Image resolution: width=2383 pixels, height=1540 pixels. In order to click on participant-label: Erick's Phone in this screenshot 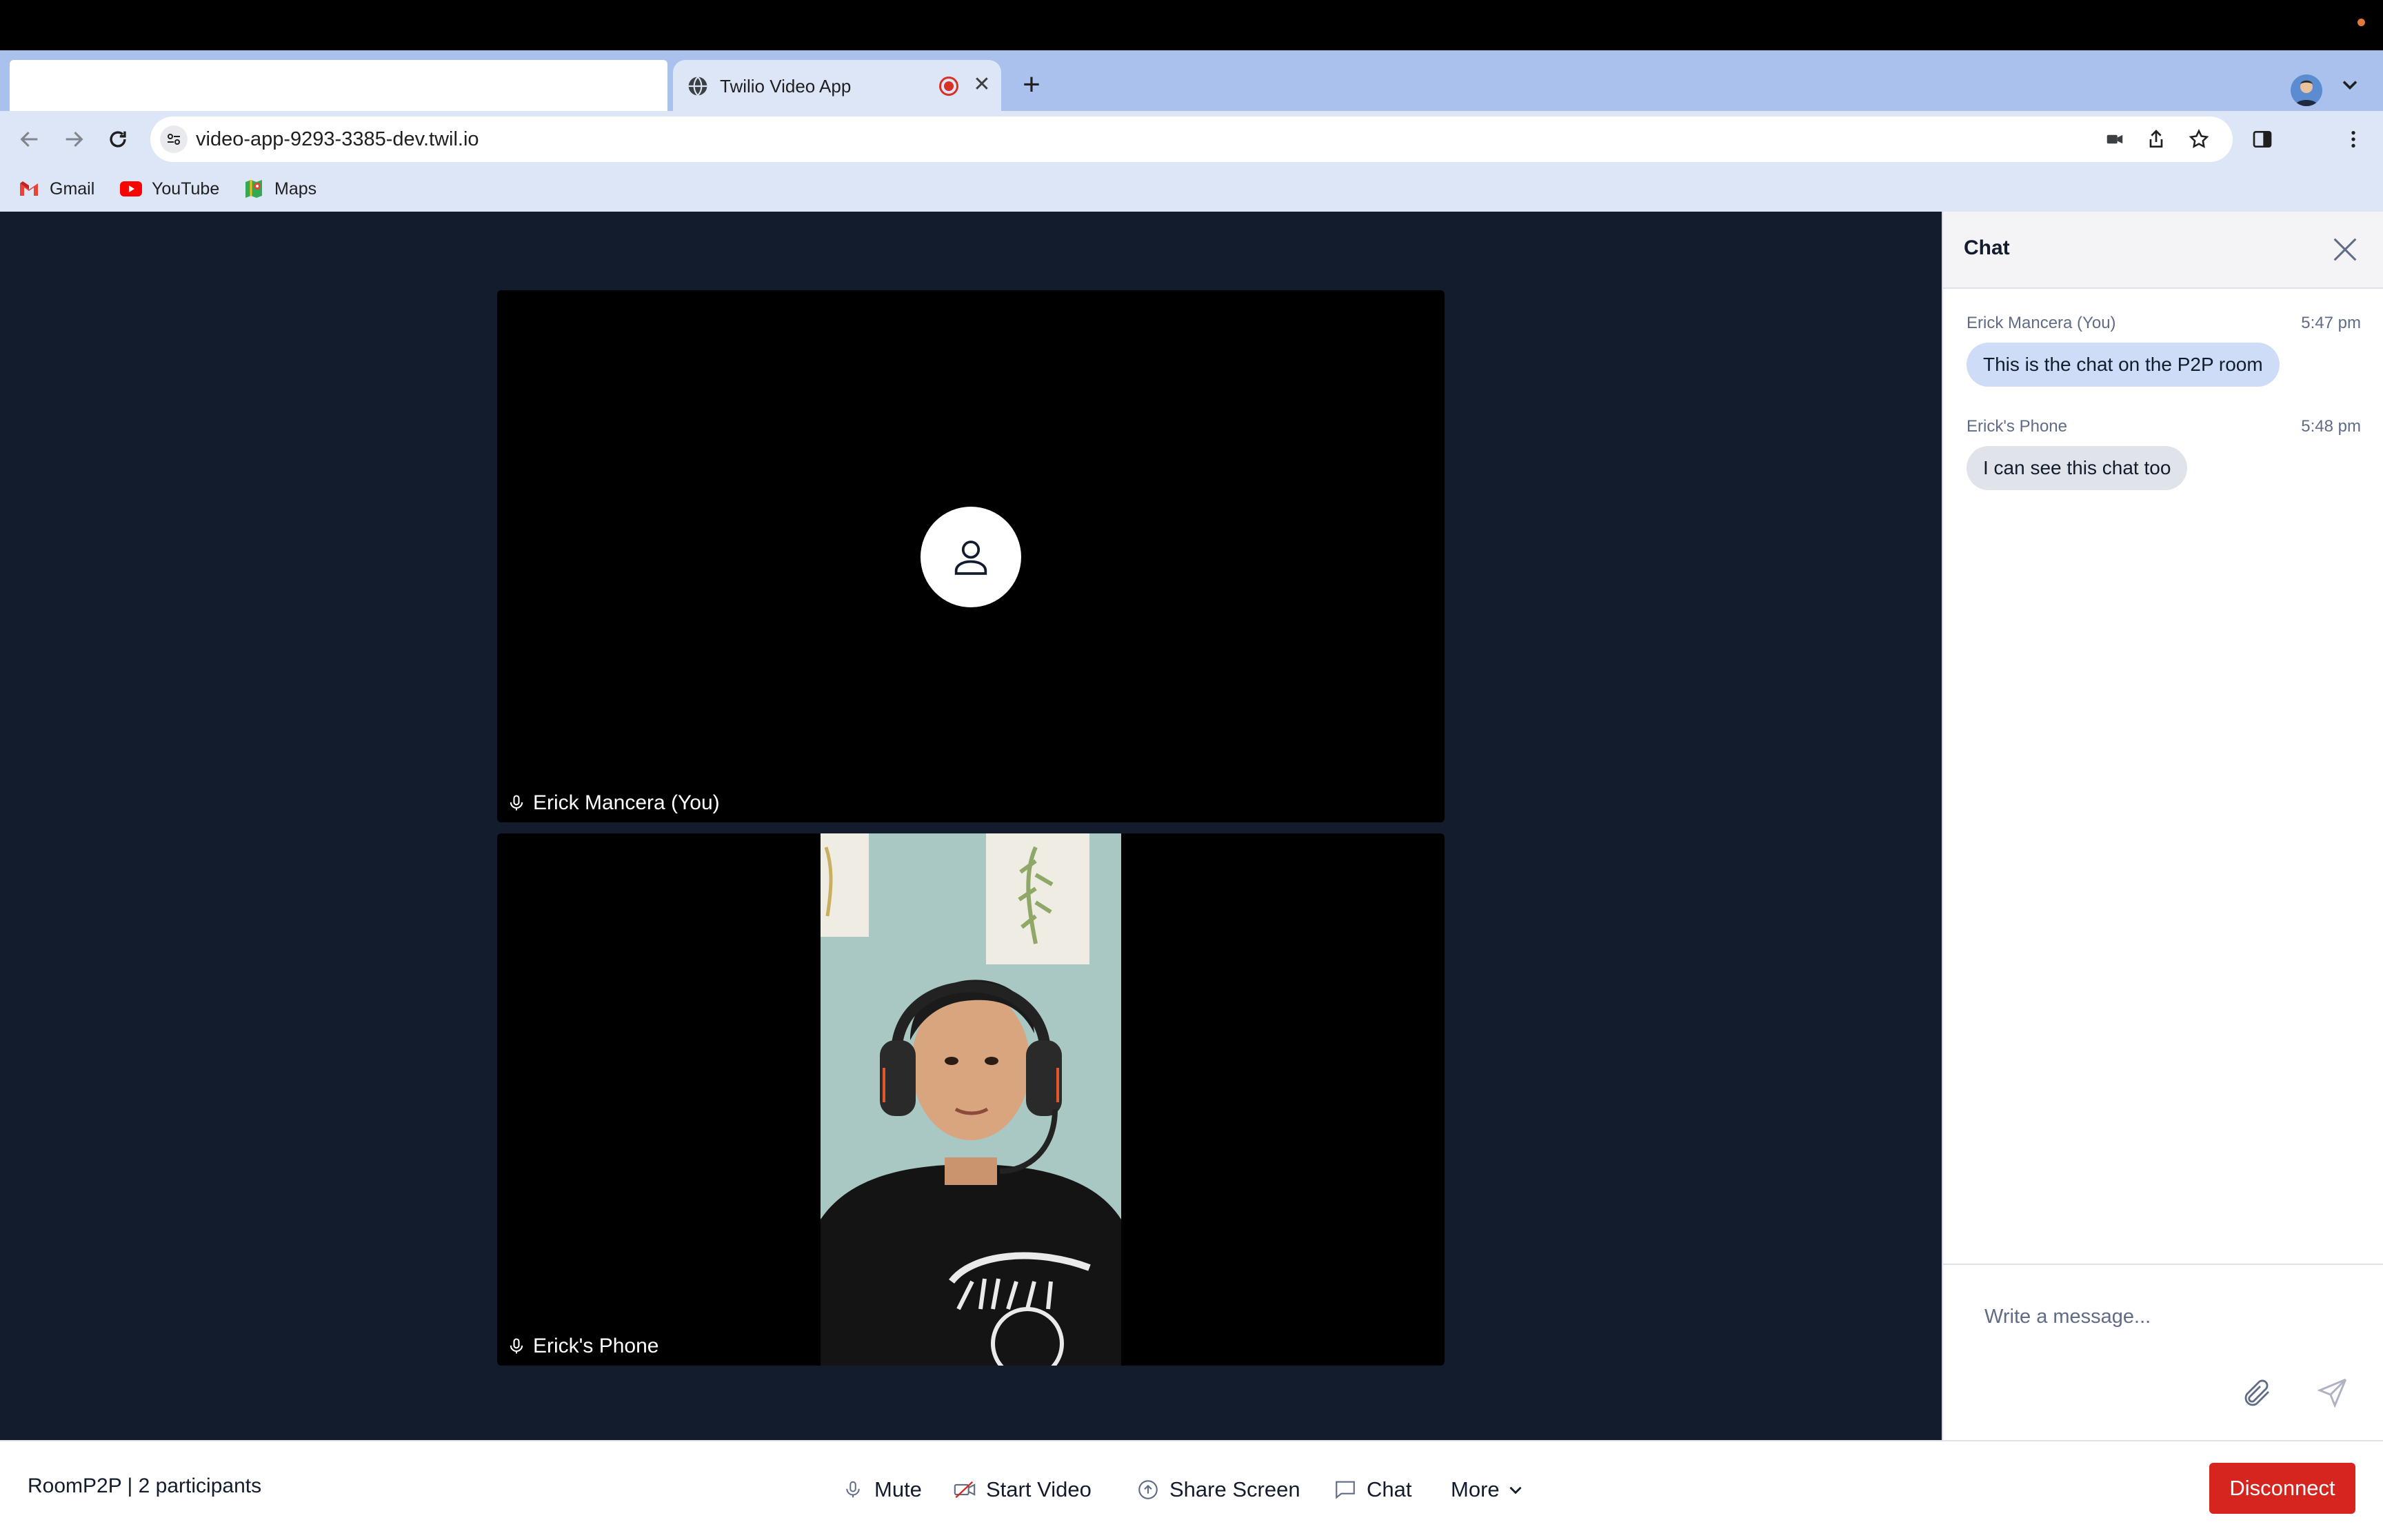, I will do `click(582, 1347)`.